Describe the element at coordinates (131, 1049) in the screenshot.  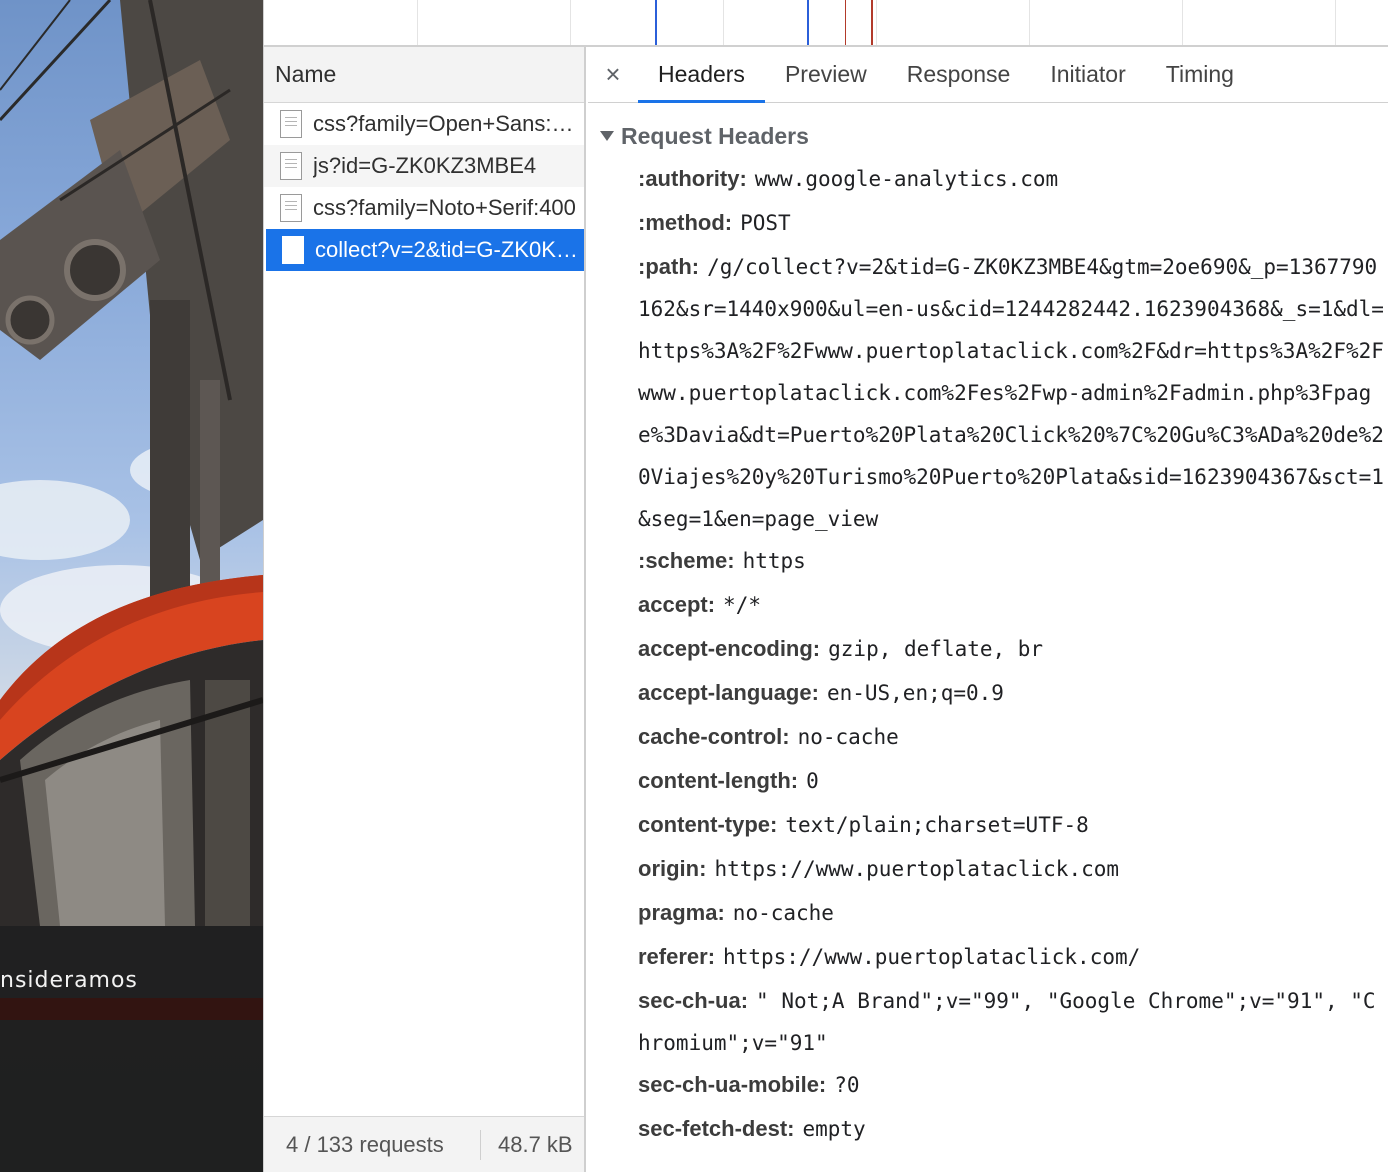
I see `photo-caption-overlay: nsideramos` at that location.